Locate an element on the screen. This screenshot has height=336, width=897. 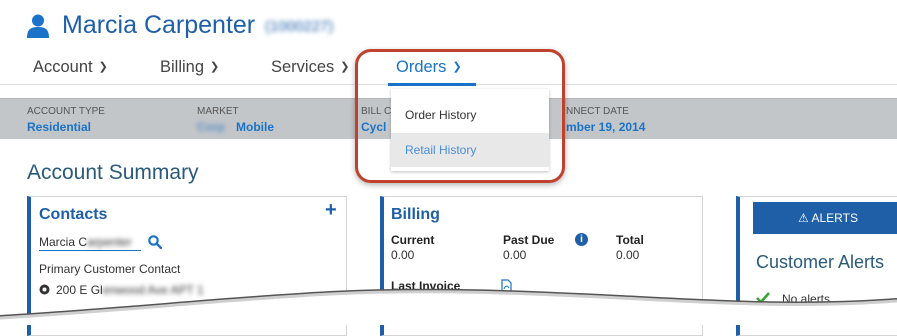
last-invoice-line: mber 15, 2014 for 0.00 is located at coordinates (466, 304).